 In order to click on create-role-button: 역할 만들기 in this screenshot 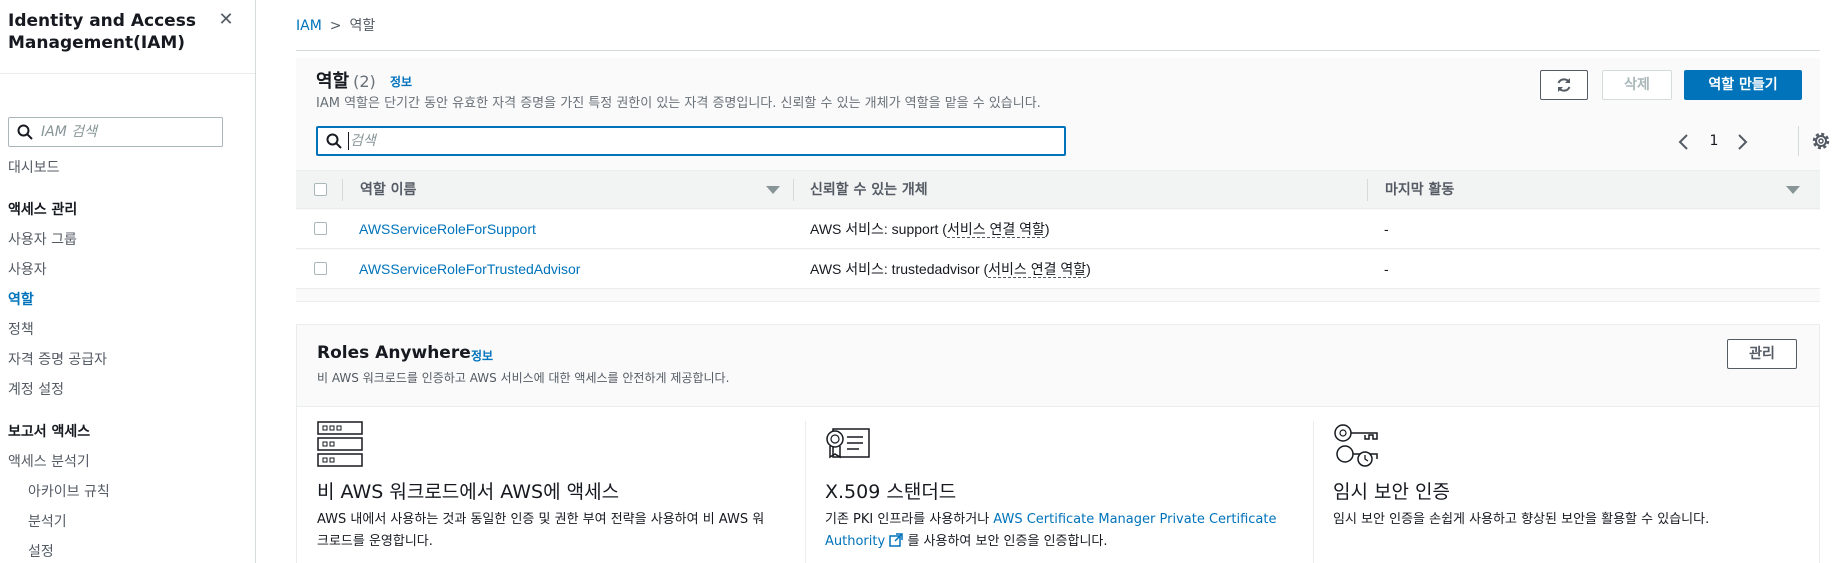, I will do `click(1743, 85)`.